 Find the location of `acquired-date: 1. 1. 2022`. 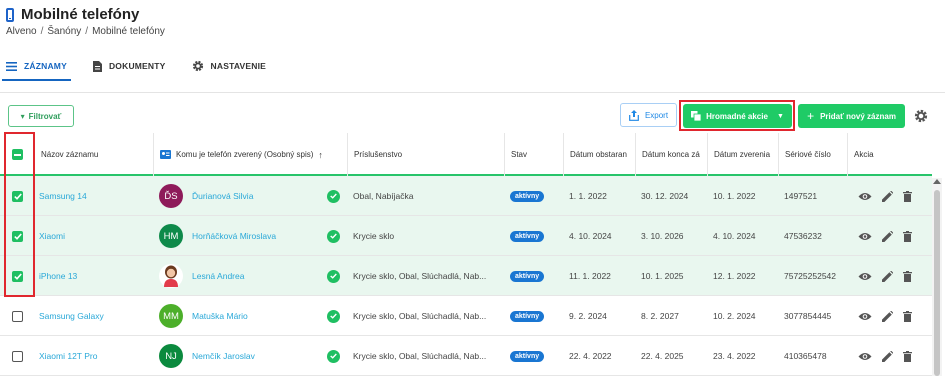

acquired-date: 1. 1. 2022 is located at coordinates (588, 196).